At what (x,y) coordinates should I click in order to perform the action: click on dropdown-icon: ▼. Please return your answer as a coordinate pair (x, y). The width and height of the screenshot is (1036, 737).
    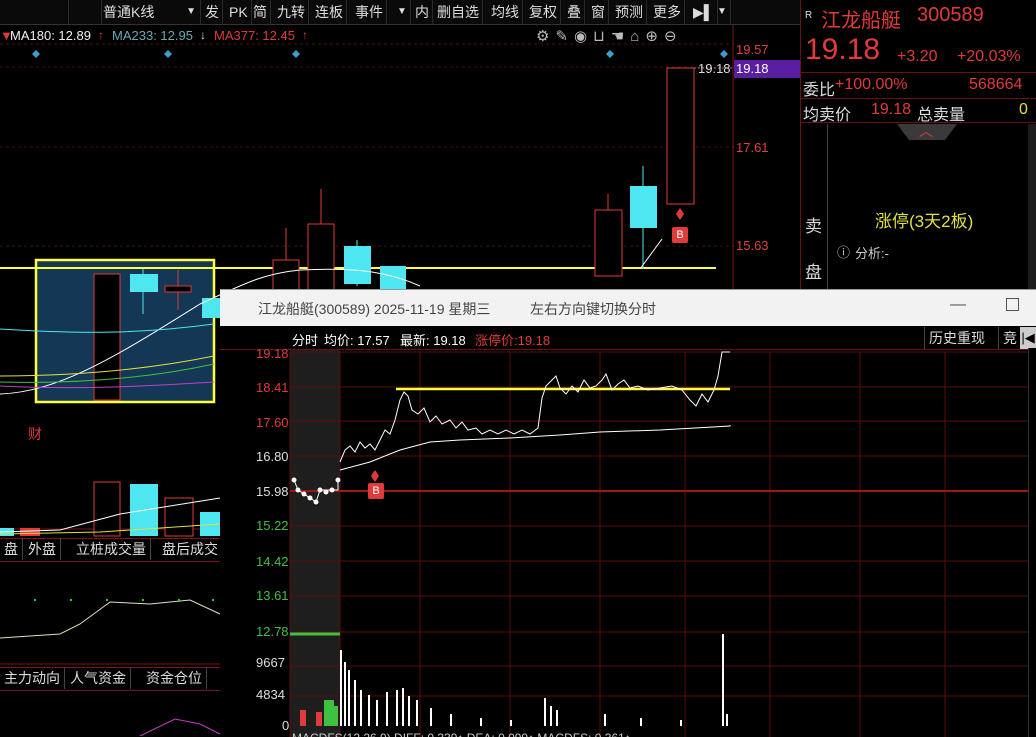
    Looking at the image, I should click on (402, 12).